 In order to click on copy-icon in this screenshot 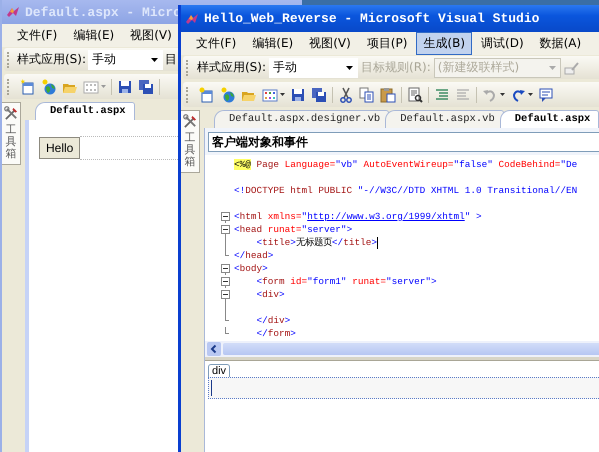, I will do `click(367, 94)`.